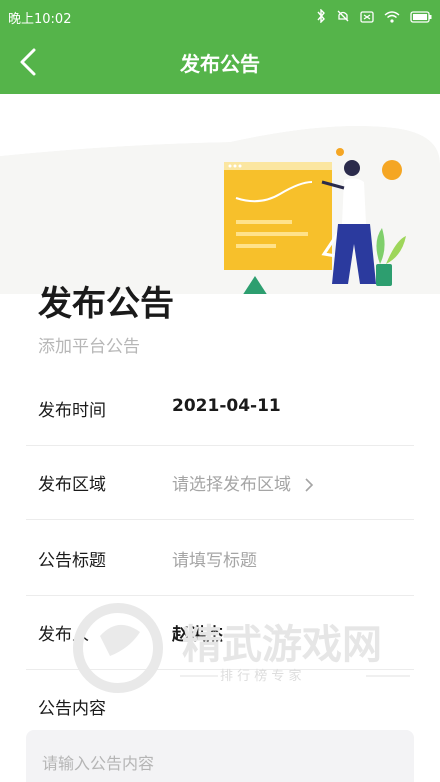 This screenshot has height=782, width=440. Describe the element at coordinates (72, 561) in the screenshot. I see `notice-title-label: 公告标题` at that location.